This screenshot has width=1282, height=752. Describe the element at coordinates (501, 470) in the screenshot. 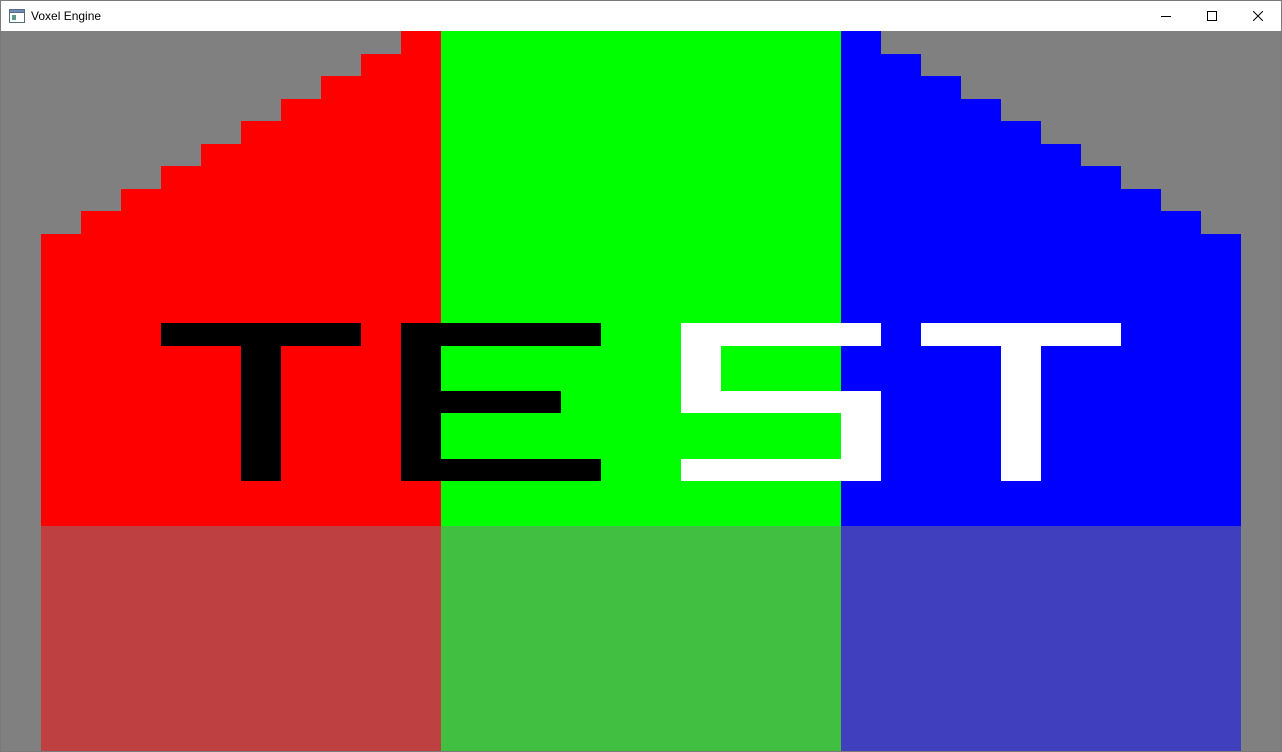

I see `letter-e-bottom` at that location.